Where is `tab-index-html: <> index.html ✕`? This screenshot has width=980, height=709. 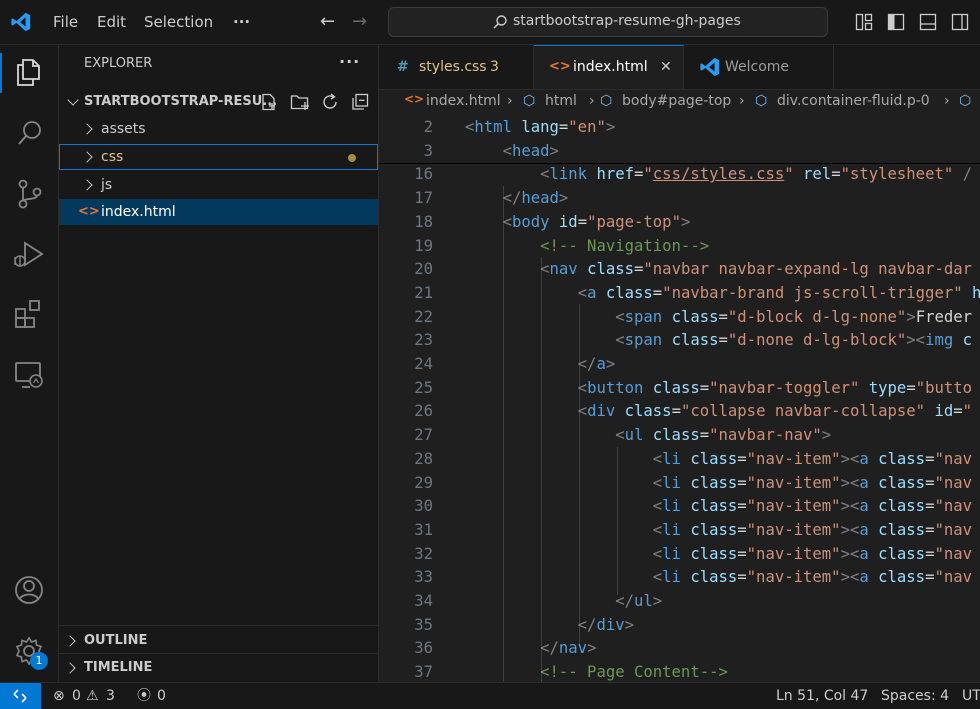
tab-index-html: <> index.html ✕ is located at coordinates (609, 67).